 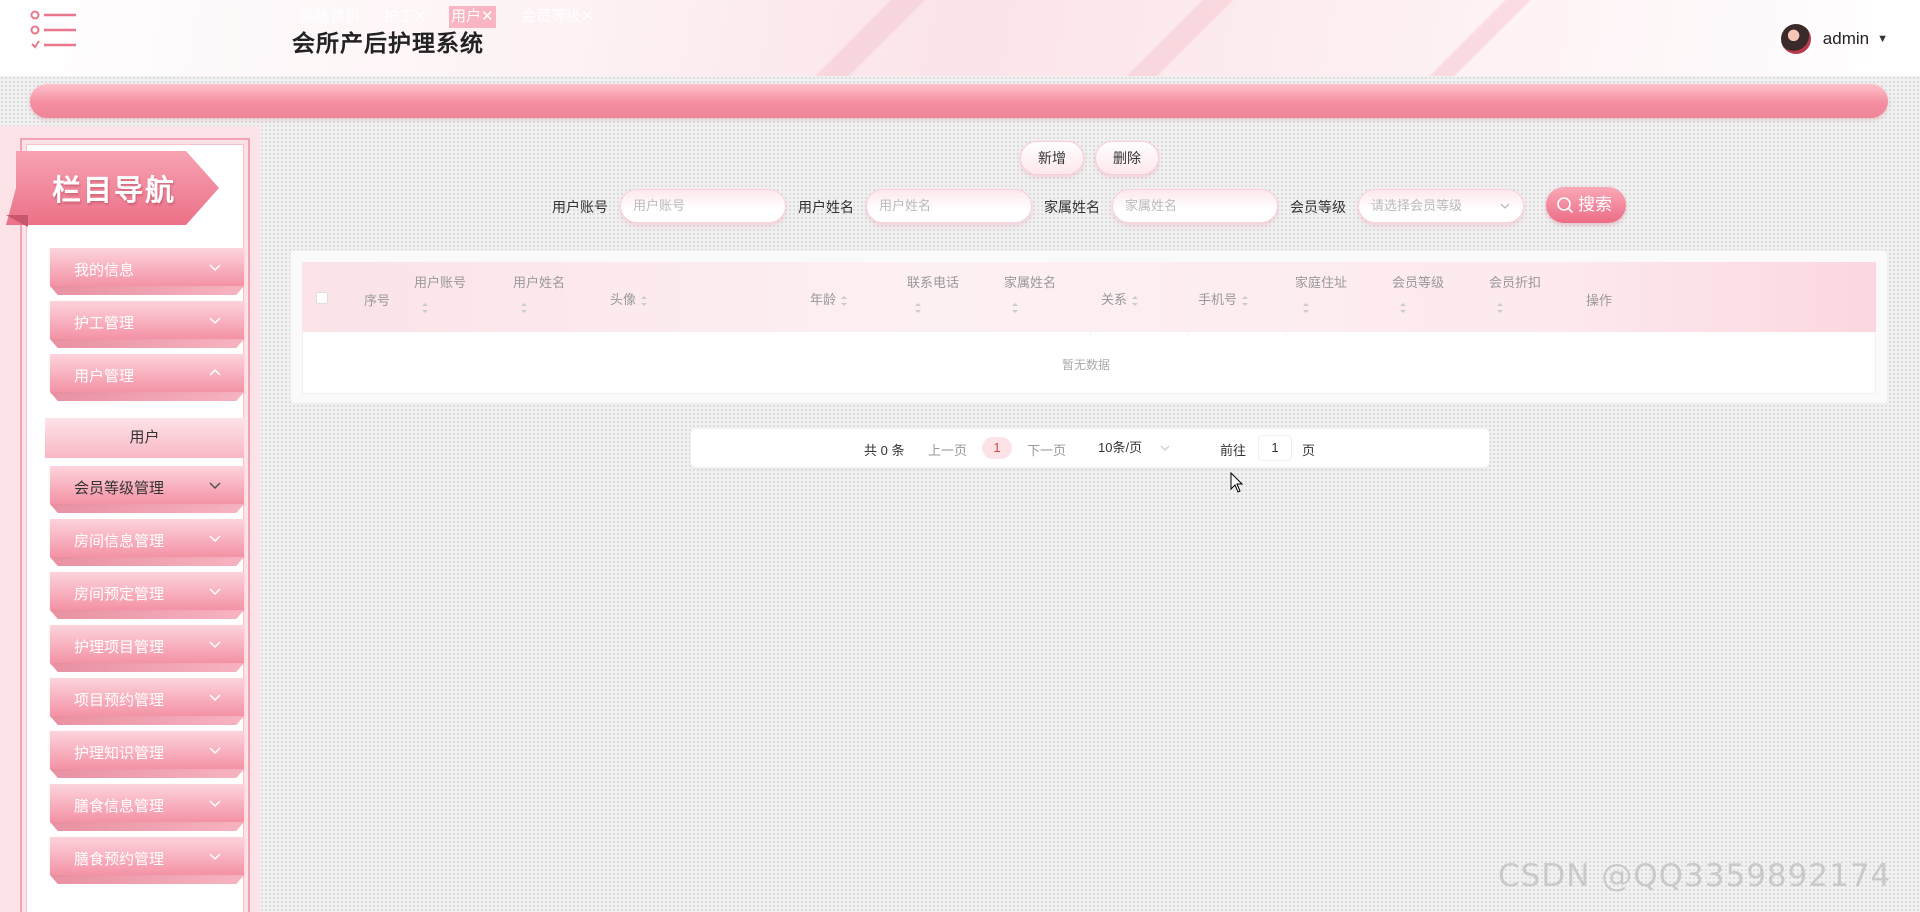 I want to click on column-header-relation: 关系, so click(x=1120, y=298).